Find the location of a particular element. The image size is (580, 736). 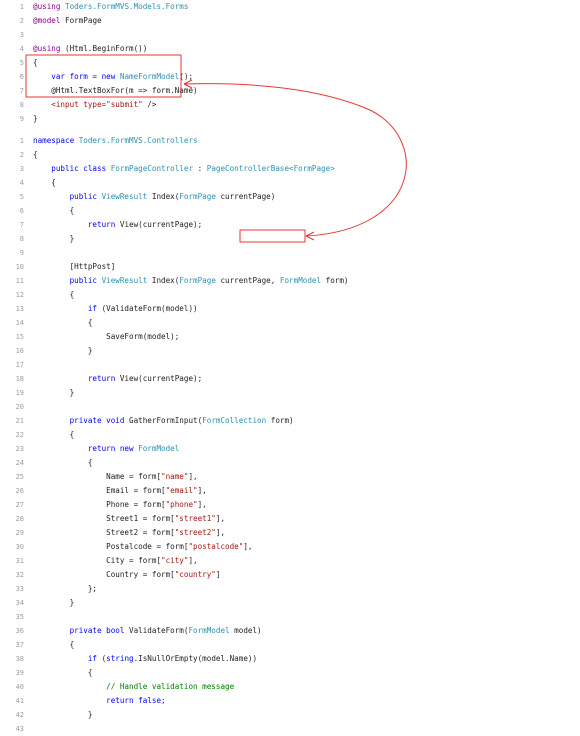

code-token: Street1 = form[ is located at coordinates (104, 518).